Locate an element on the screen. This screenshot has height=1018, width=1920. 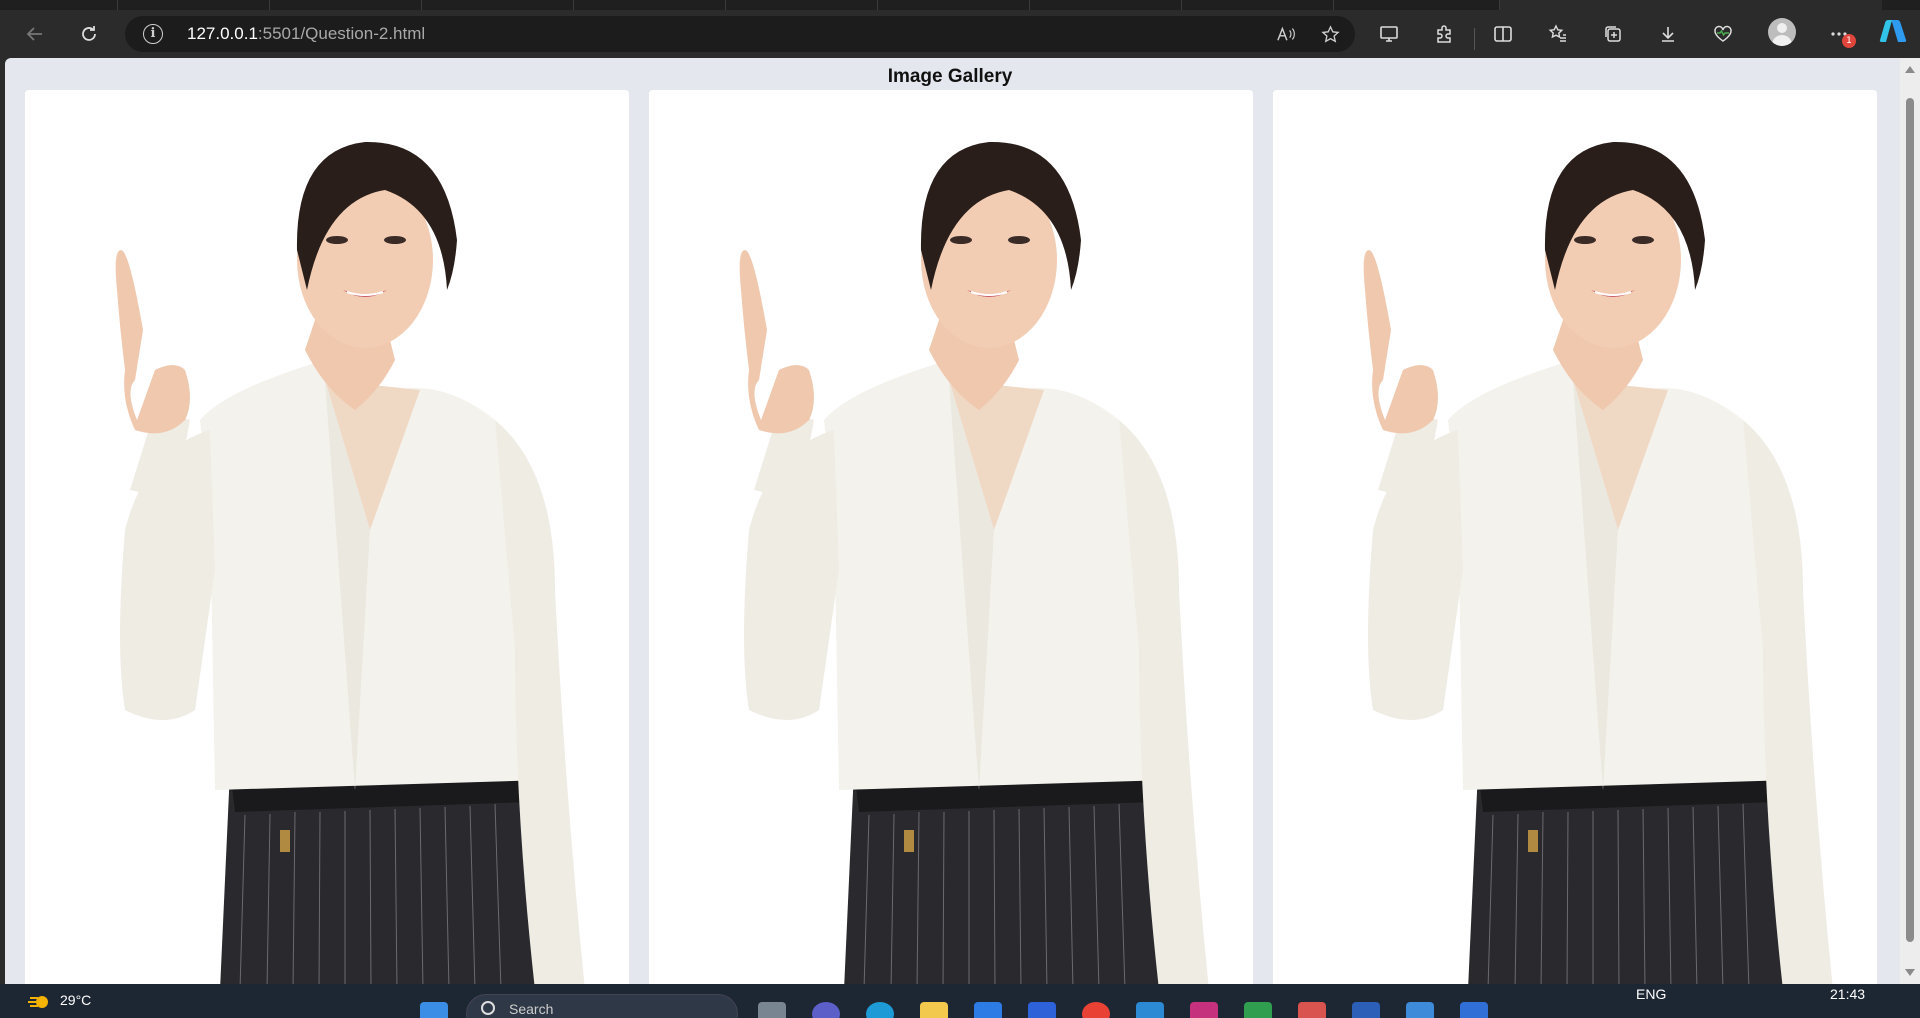
app-icon is located at coordinates (1042, 1010).